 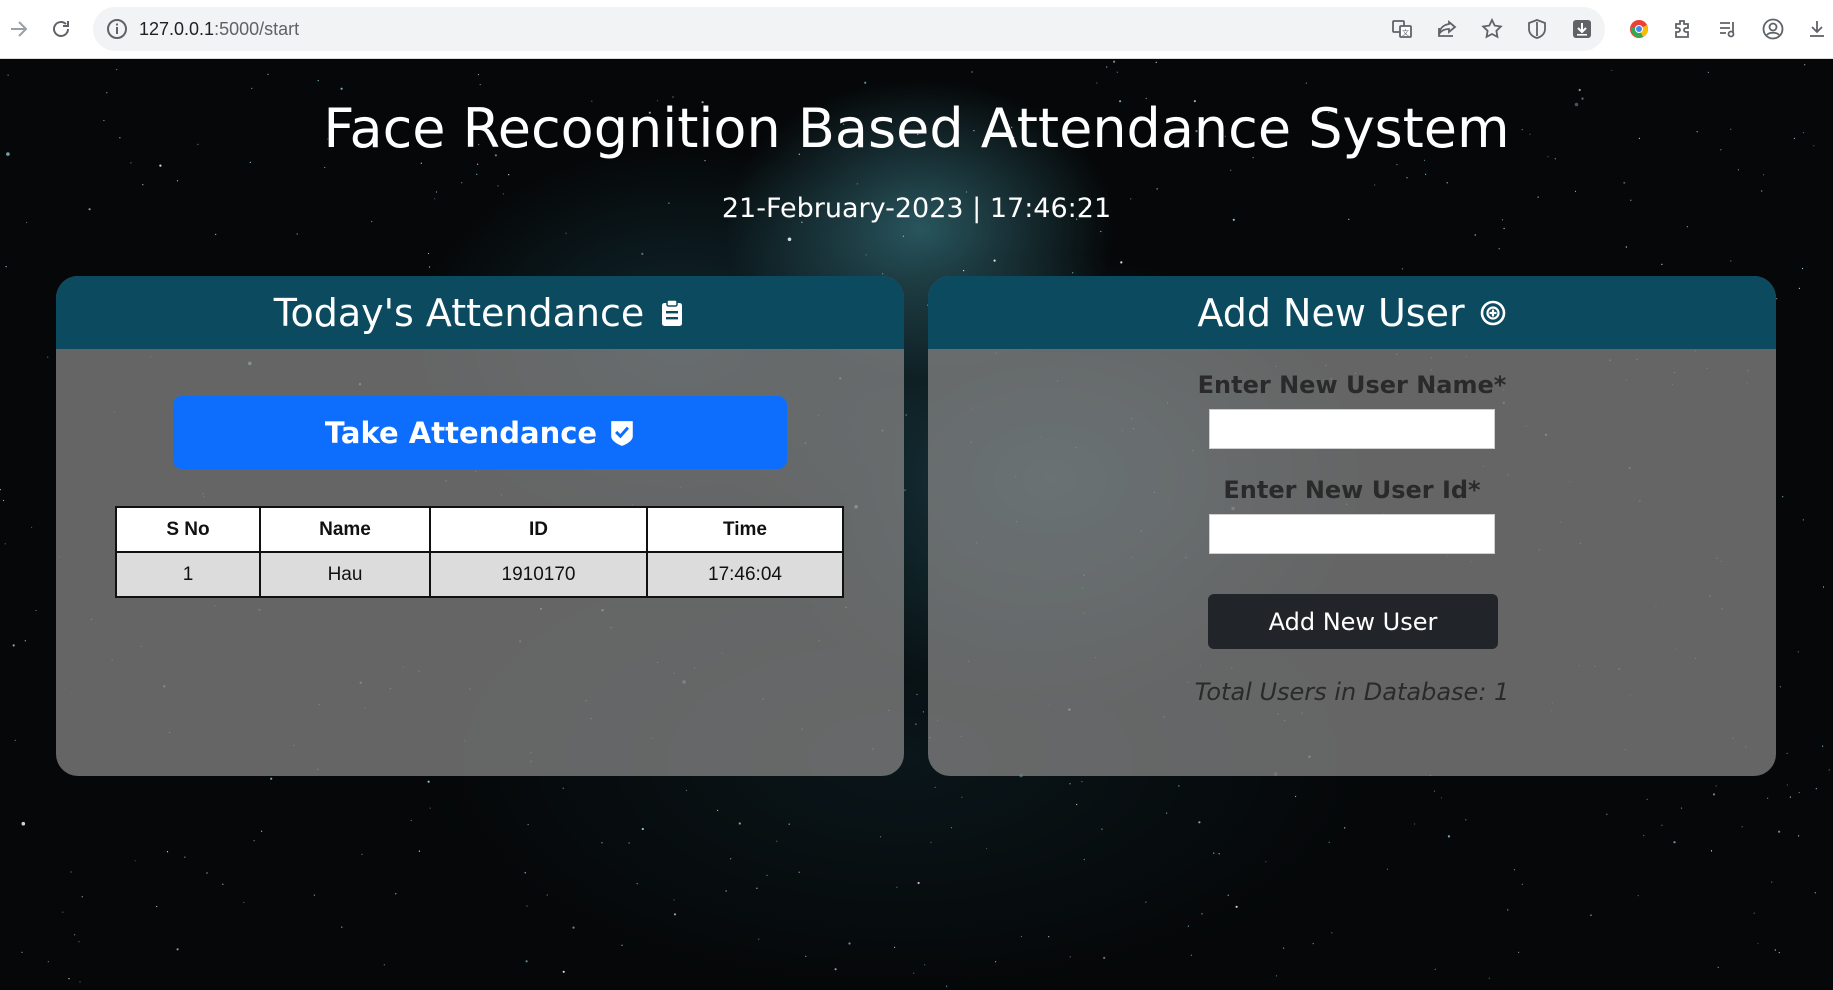 What do you see at coordinates (1537, 29) in the screenshot?
I see `shield-icon` at bounding box center [1537, 29].